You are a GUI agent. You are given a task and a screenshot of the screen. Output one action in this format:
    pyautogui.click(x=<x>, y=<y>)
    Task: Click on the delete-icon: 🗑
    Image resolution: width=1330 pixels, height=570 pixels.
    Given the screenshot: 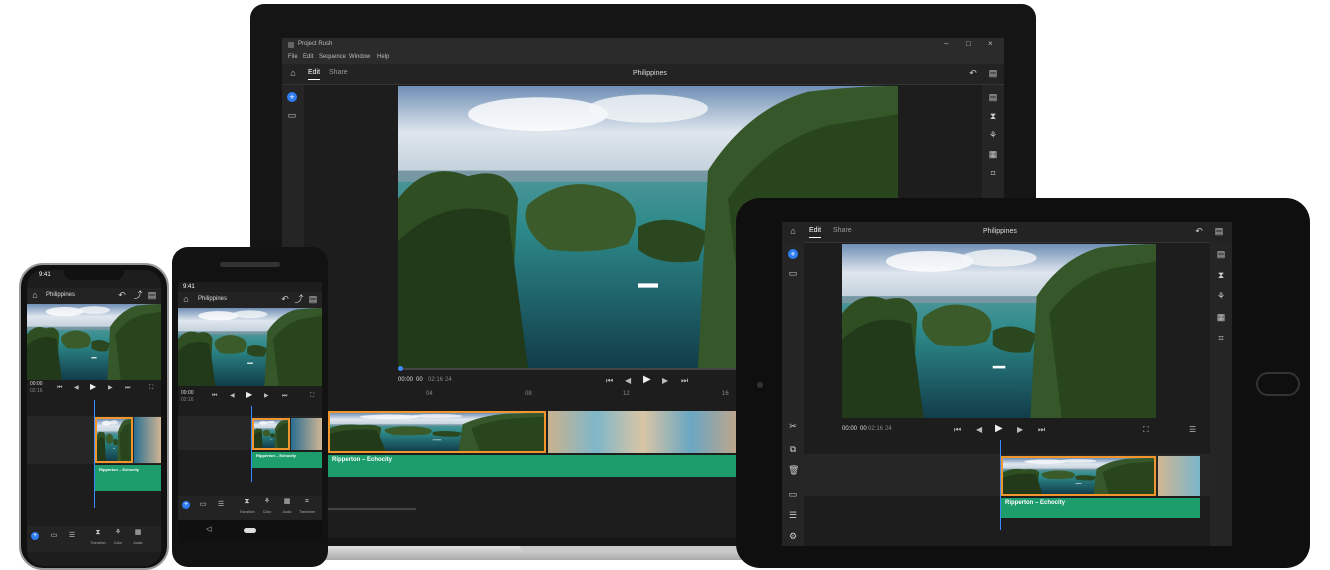 What is the action you would take?
    pyautogui.click(x=793, y=470)
    